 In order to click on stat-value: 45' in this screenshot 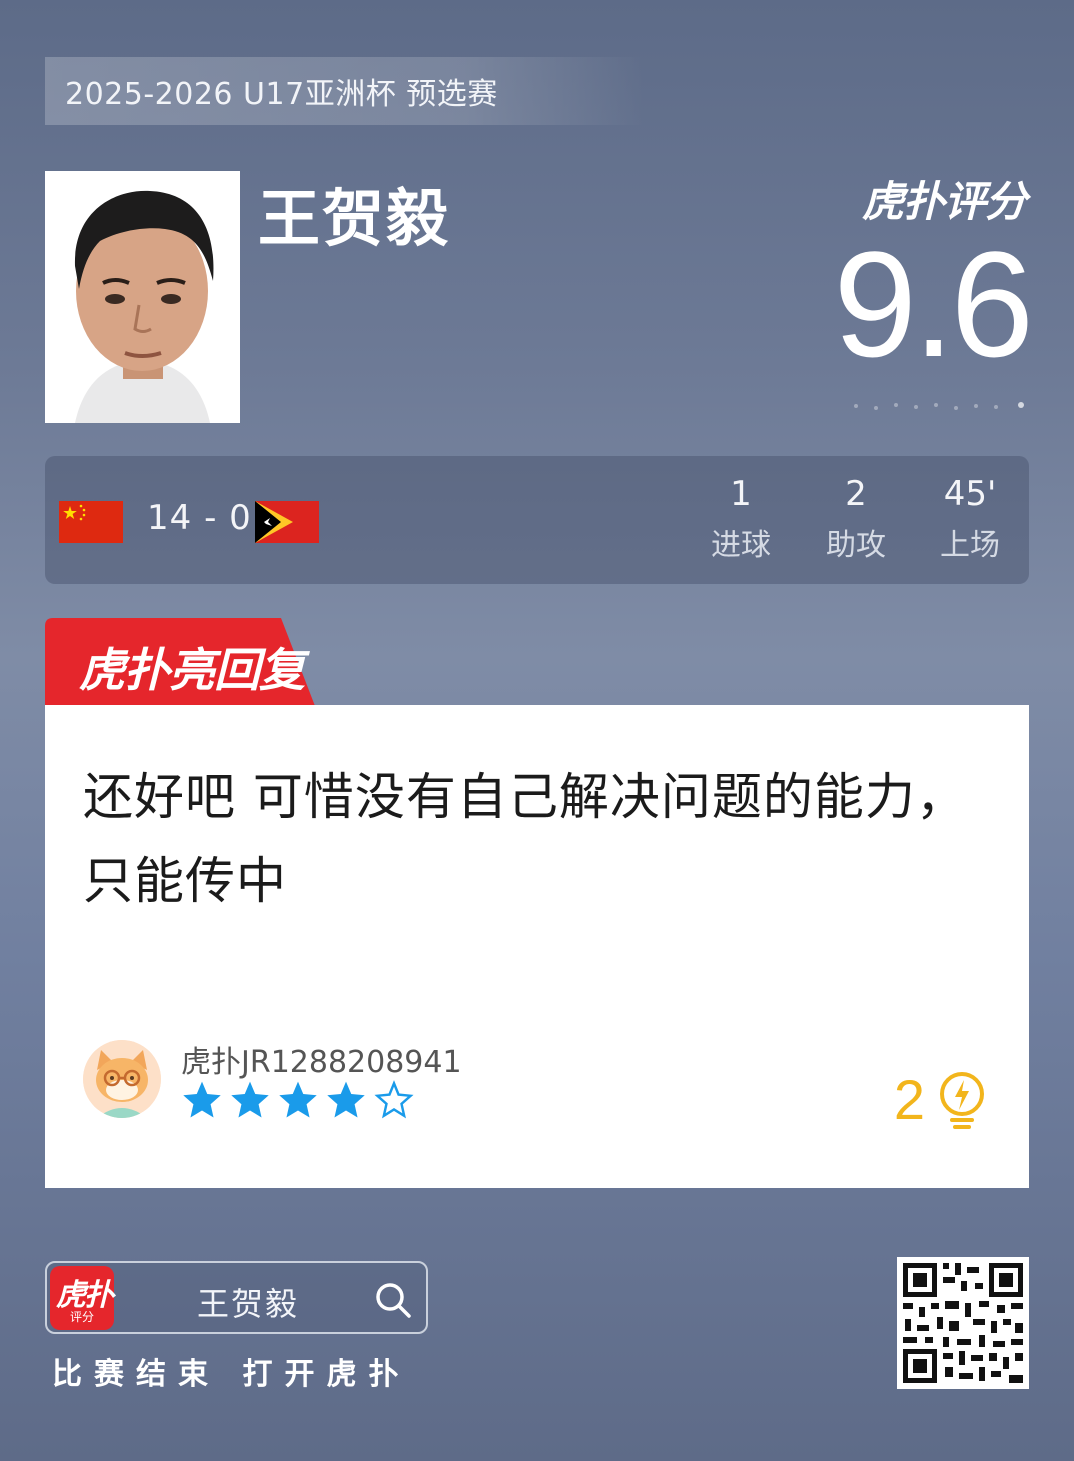, I will do `click(970, 494)`.